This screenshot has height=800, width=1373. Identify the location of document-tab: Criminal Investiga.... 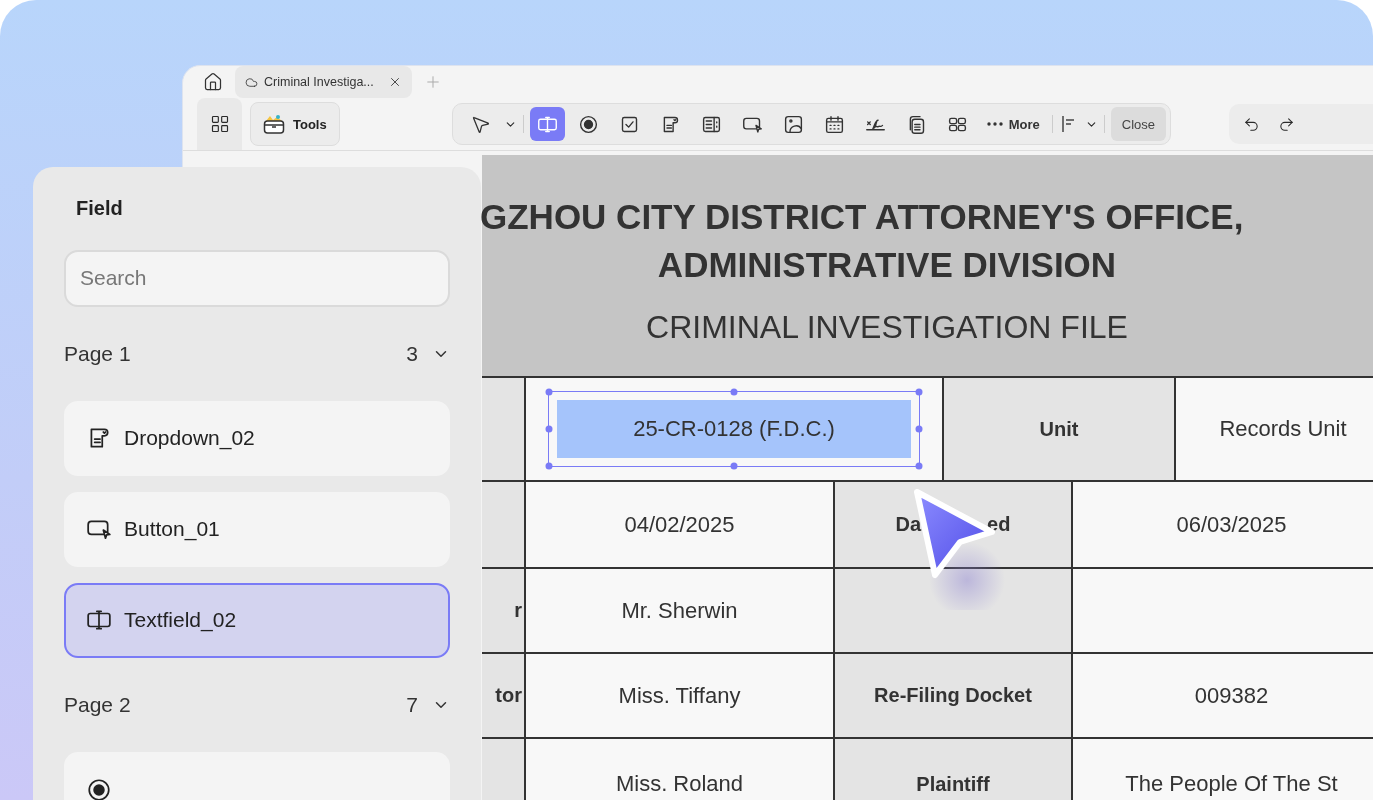
(323, 82).